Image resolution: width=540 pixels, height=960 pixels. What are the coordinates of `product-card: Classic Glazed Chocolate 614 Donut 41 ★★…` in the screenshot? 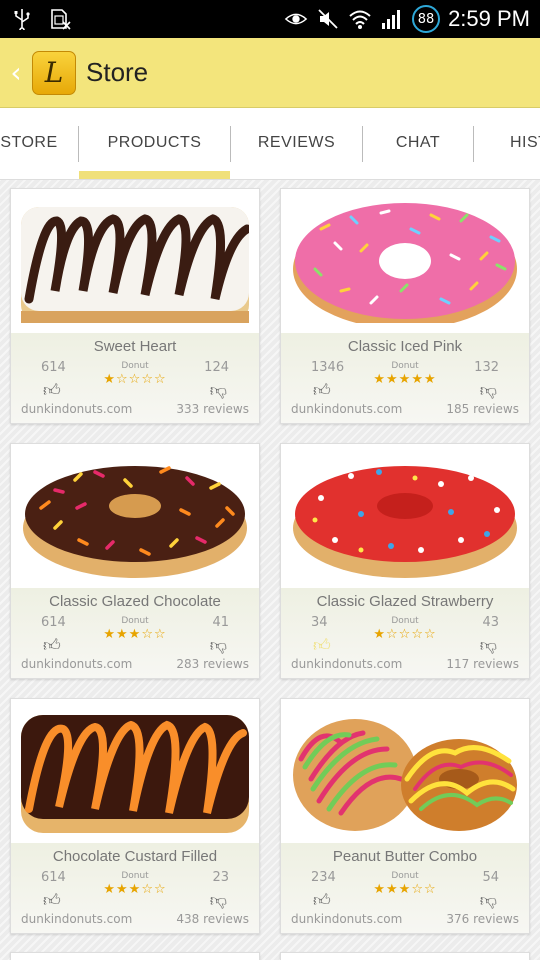 It's located at (135, 561).